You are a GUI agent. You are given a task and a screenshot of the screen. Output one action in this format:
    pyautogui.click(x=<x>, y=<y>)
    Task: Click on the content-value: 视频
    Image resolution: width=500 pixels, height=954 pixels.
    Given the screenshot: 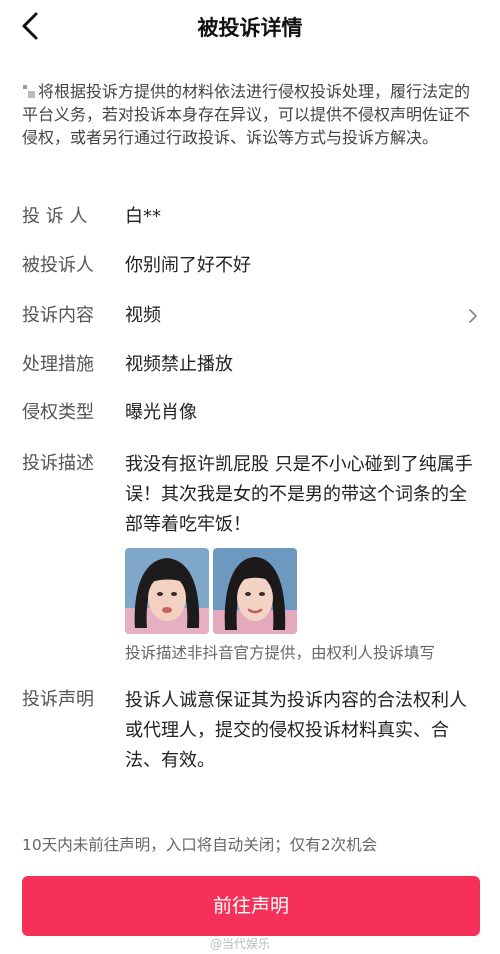 What is the action you would take?
    pyautogui.click(x=143, y=315)
    